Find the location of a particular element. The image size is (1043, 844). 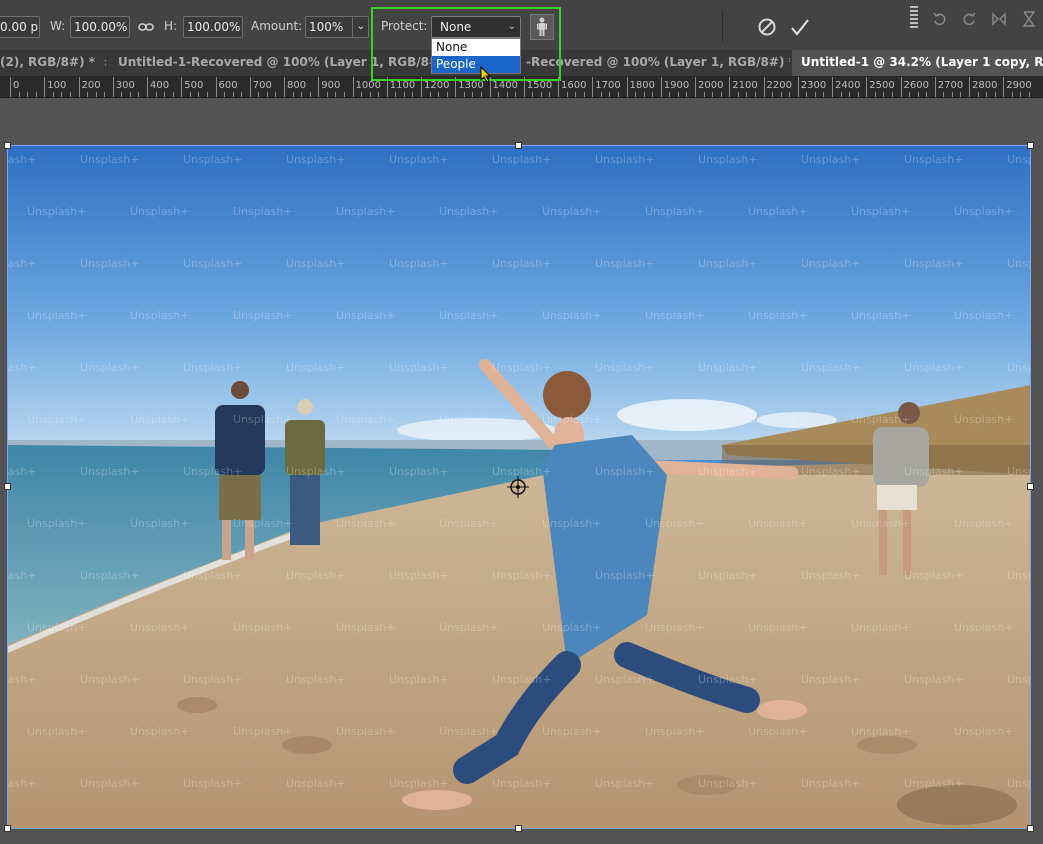

mouse-pointer-icon is located at coordinates (486, 76).